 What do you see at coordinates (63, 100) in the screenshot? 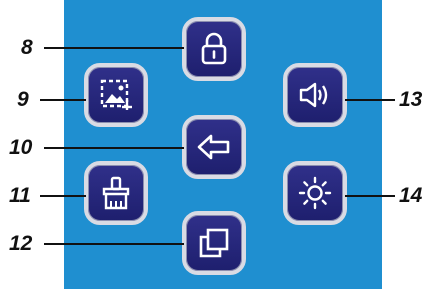
I see `callout-line-screenshot` at bounding box center [63, 100].